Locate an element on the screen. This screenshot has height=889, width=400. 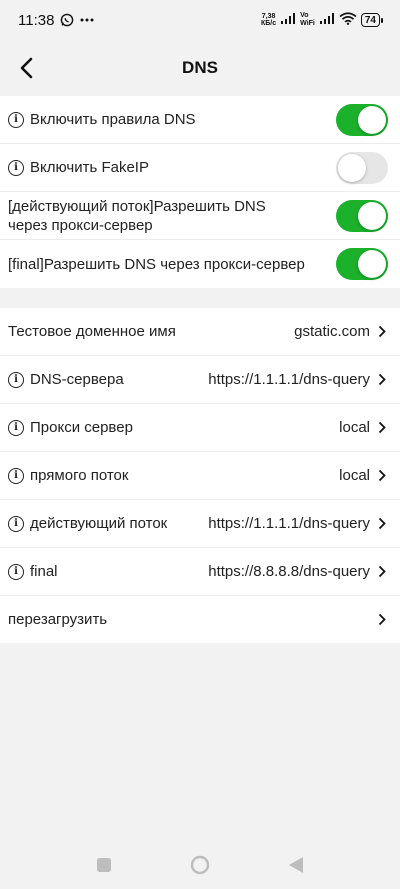
active-flow-dns-proxy-switch is located at coordinates (362, 215).